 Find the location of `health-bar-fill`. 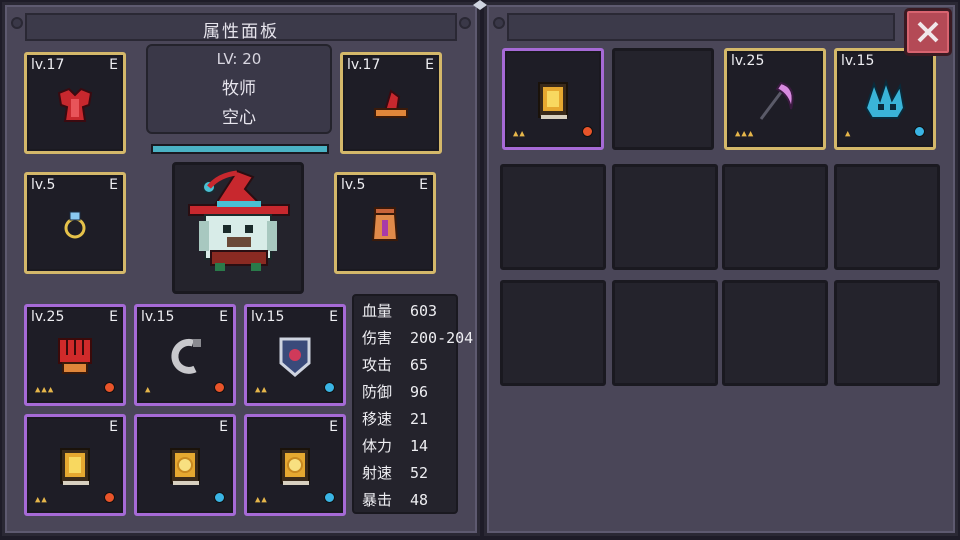

health-bar-fill is located at coordinates (240, 149).